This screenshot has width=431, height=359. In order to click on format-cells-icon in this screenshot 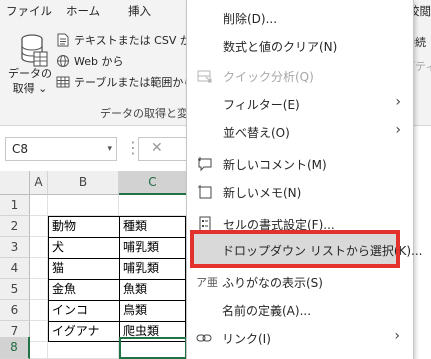, I will do `click(205, 224)`.